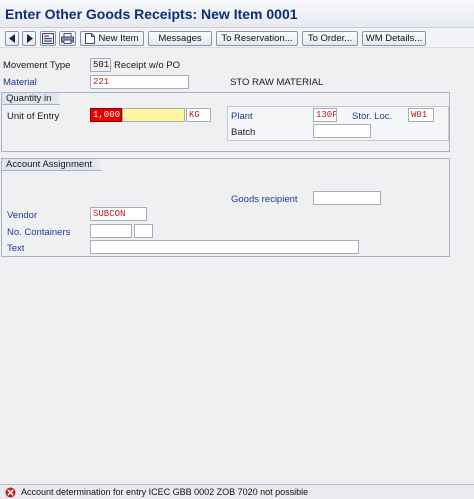  I want to click on next-item-icon, so click(29, 38).